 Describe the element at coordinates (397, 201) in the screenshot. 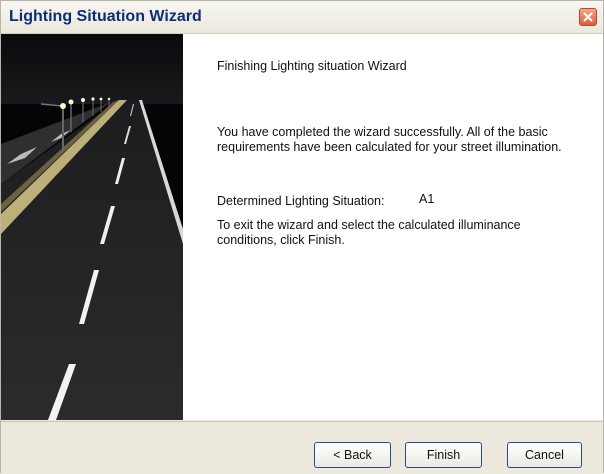

I see `lighting-situation-row: Determined Lighting Situation: A1` at that location.